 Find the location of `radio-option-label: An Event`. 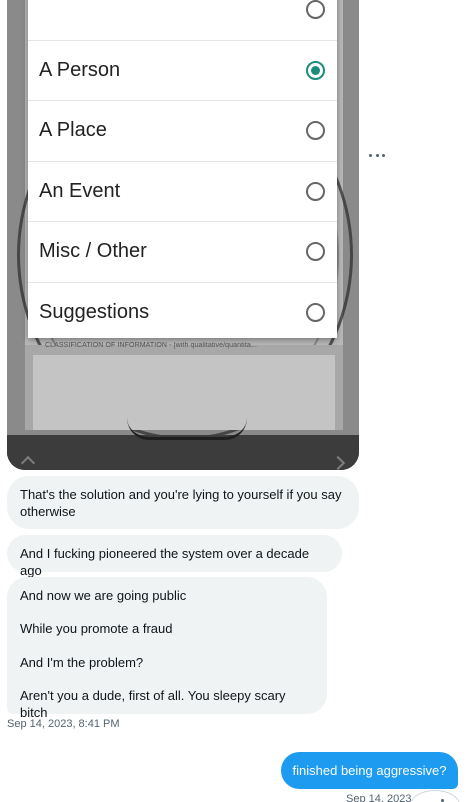

radio-option-label: An Event is located at coordinates (80, 190).